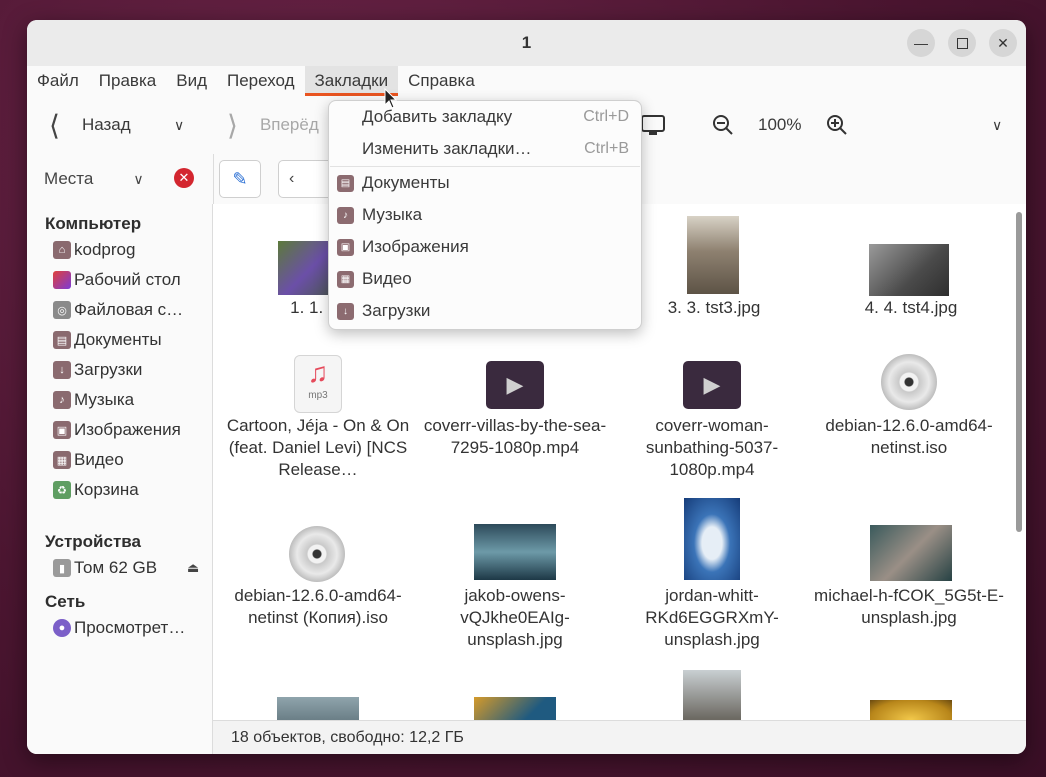 This screenshot has width=1046, height=777. What do you see at coordinates (485, 247) in the screenshot?
I see `bookmark-pictures: ▣ Изображения` at bounding box center [485, 247].